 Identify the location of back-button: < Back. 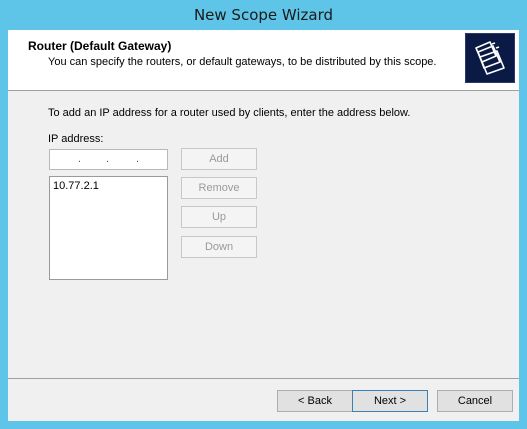
(315, 401).